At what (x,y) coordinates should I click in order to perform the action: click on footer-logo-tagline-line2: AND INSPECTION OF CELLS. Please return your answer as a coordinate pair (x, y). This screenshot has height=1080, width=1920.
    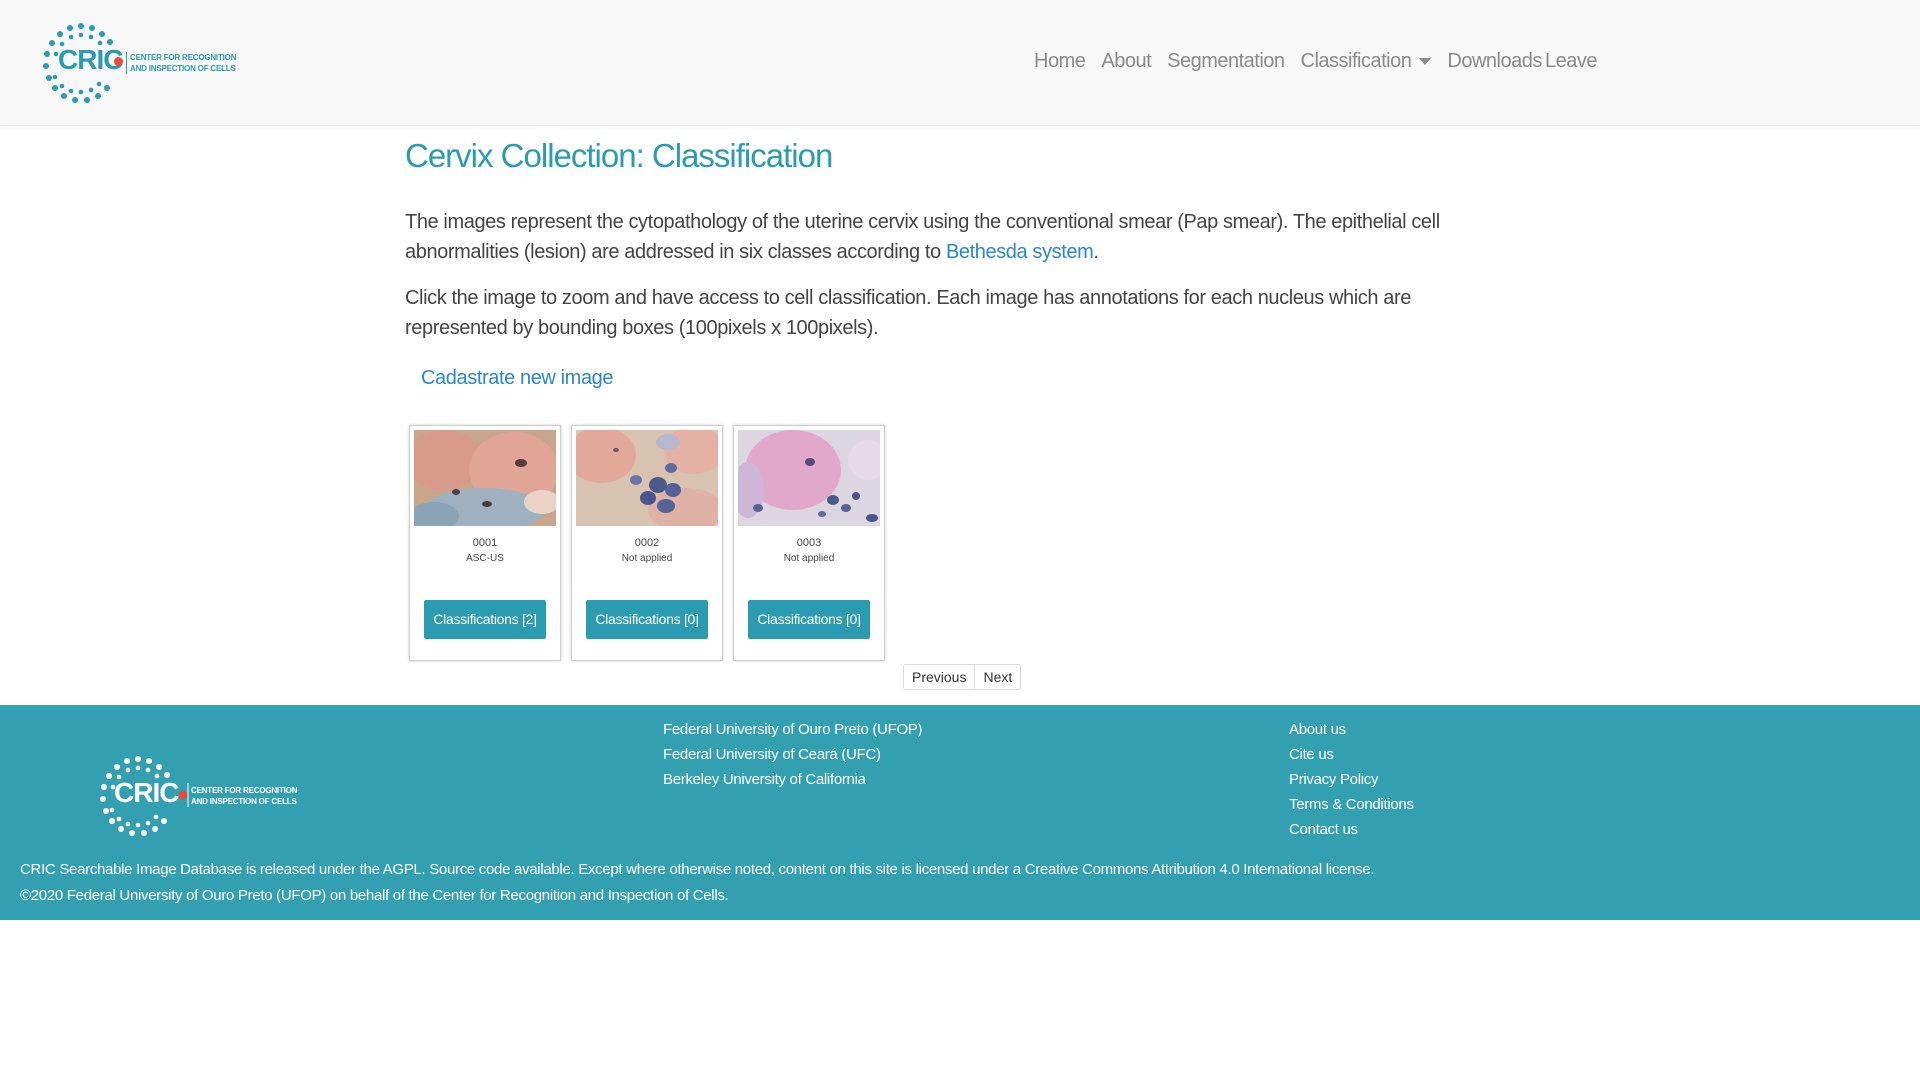
    Looking at the image, I should click on (244, 801).